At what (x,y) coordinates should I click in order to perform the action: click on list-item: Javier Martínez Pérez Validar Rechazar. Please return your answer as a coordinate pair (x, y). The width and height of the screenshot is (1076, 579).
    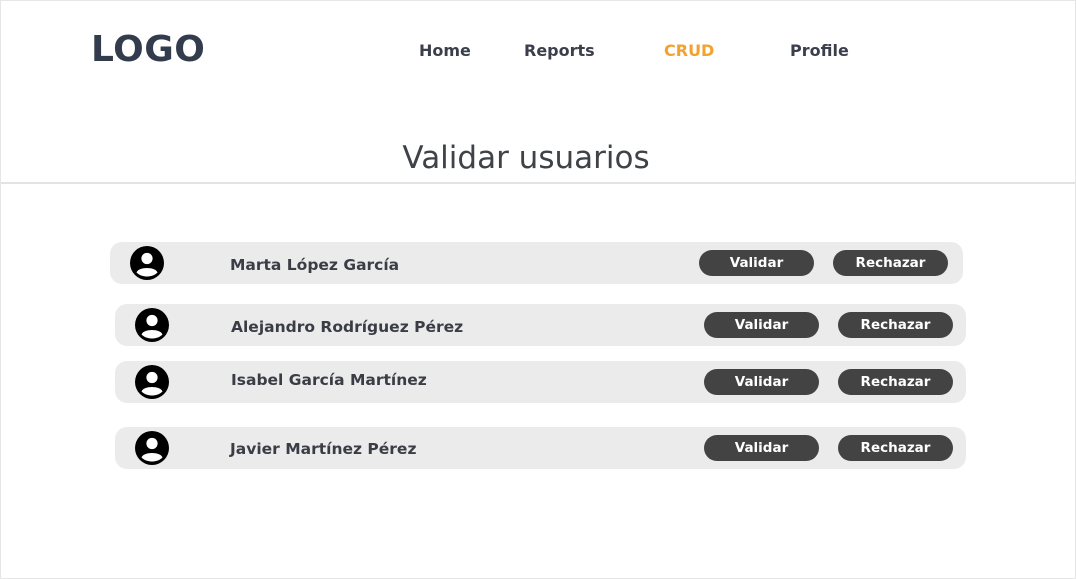
    Looking at the image, I should click on (540, 448).